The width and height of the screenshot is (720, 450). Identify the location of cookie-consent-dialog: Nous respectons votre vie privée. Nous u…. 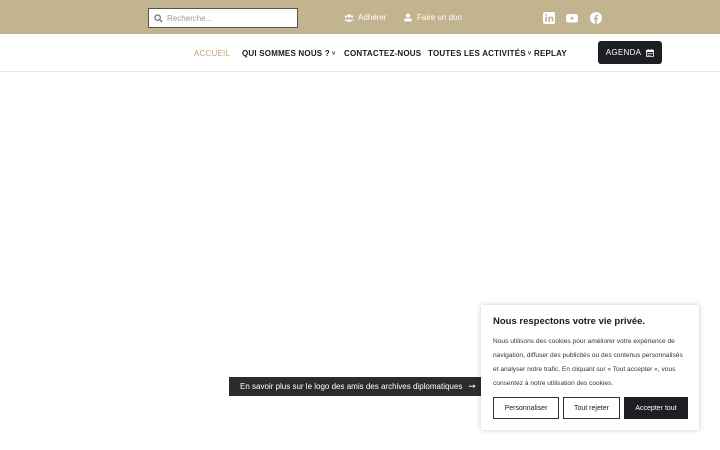
(590, 367).